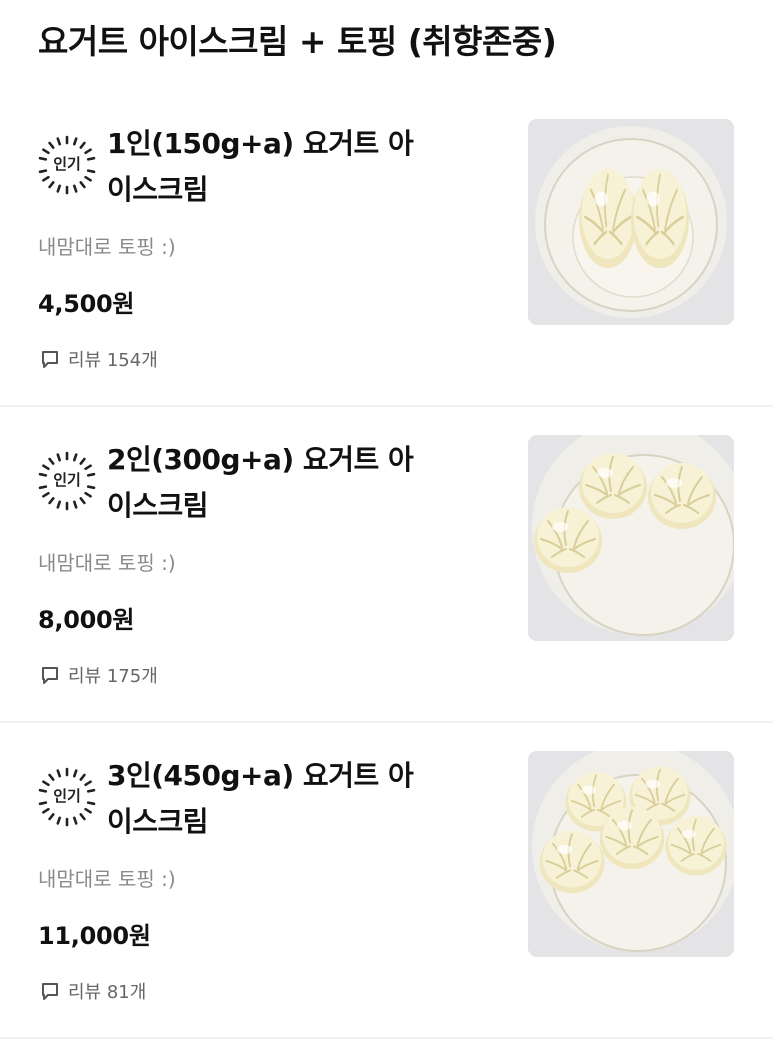 This screenshot has height=1045, width=773. What do you see at coordinates (107, 992) in the screenshot?
I see `review-count-label: 리뷰 81개` at bounding box center [107, 992].